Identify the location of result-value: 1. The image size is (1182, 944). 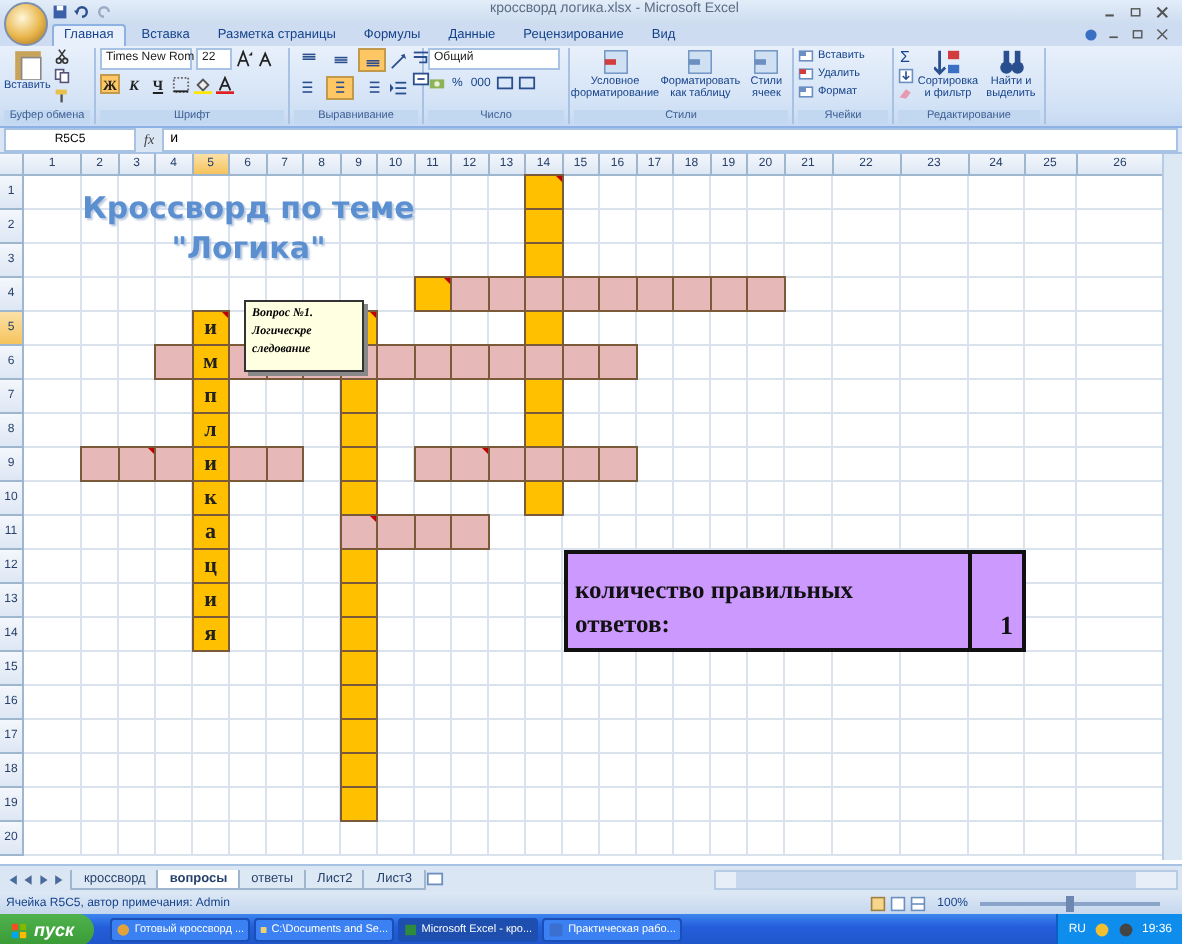
(997, 601).